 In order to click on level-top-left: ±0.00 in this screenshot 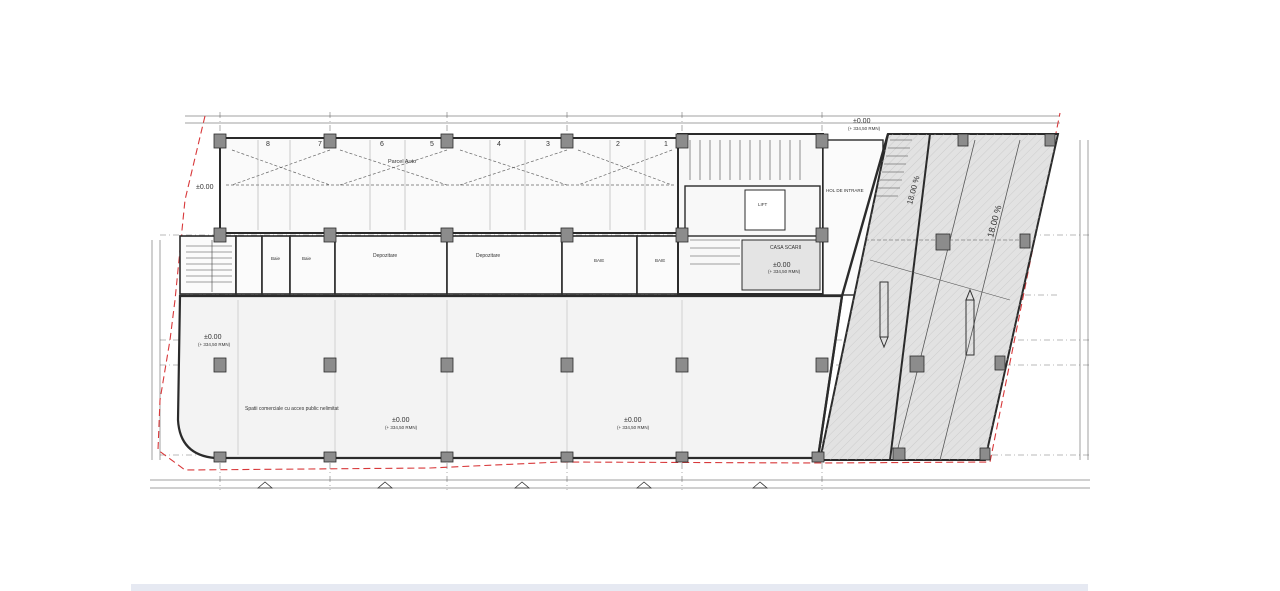, I will do `click(205, 187)`.